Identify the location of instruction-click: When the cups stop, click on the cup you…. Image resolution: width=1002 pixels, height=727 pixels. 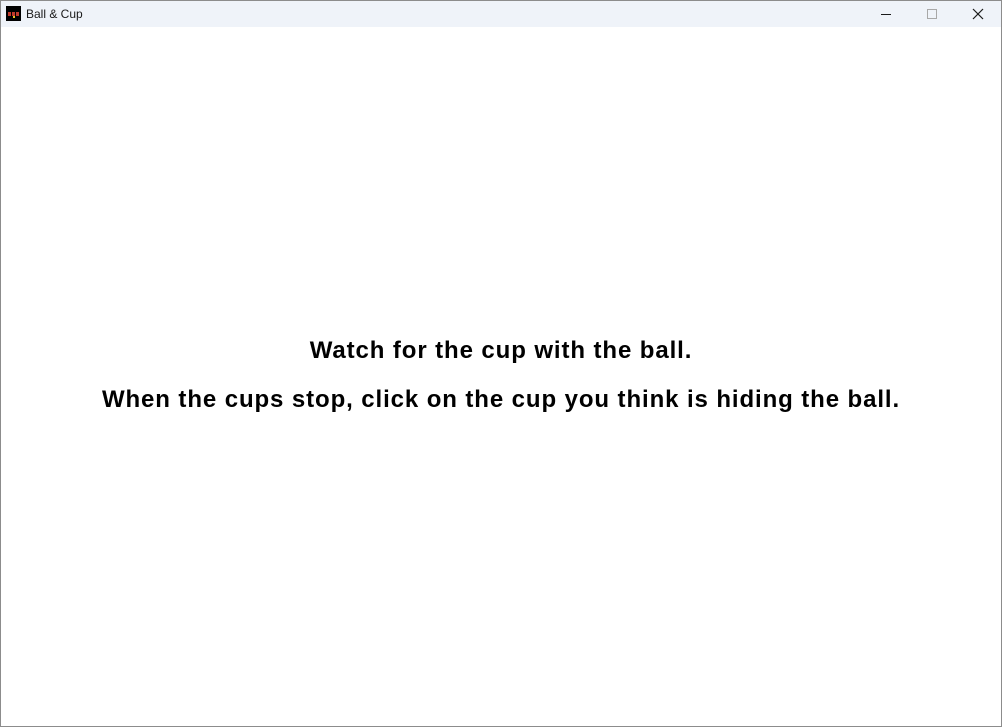
(501, 399).